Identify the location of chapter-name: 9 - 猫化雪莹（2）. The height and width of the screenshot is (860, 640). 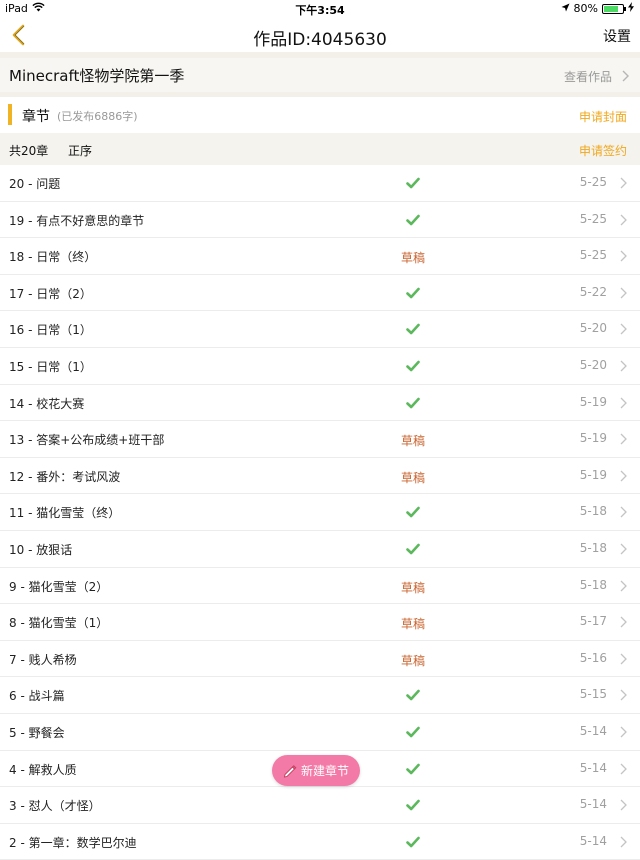
(59, 586).